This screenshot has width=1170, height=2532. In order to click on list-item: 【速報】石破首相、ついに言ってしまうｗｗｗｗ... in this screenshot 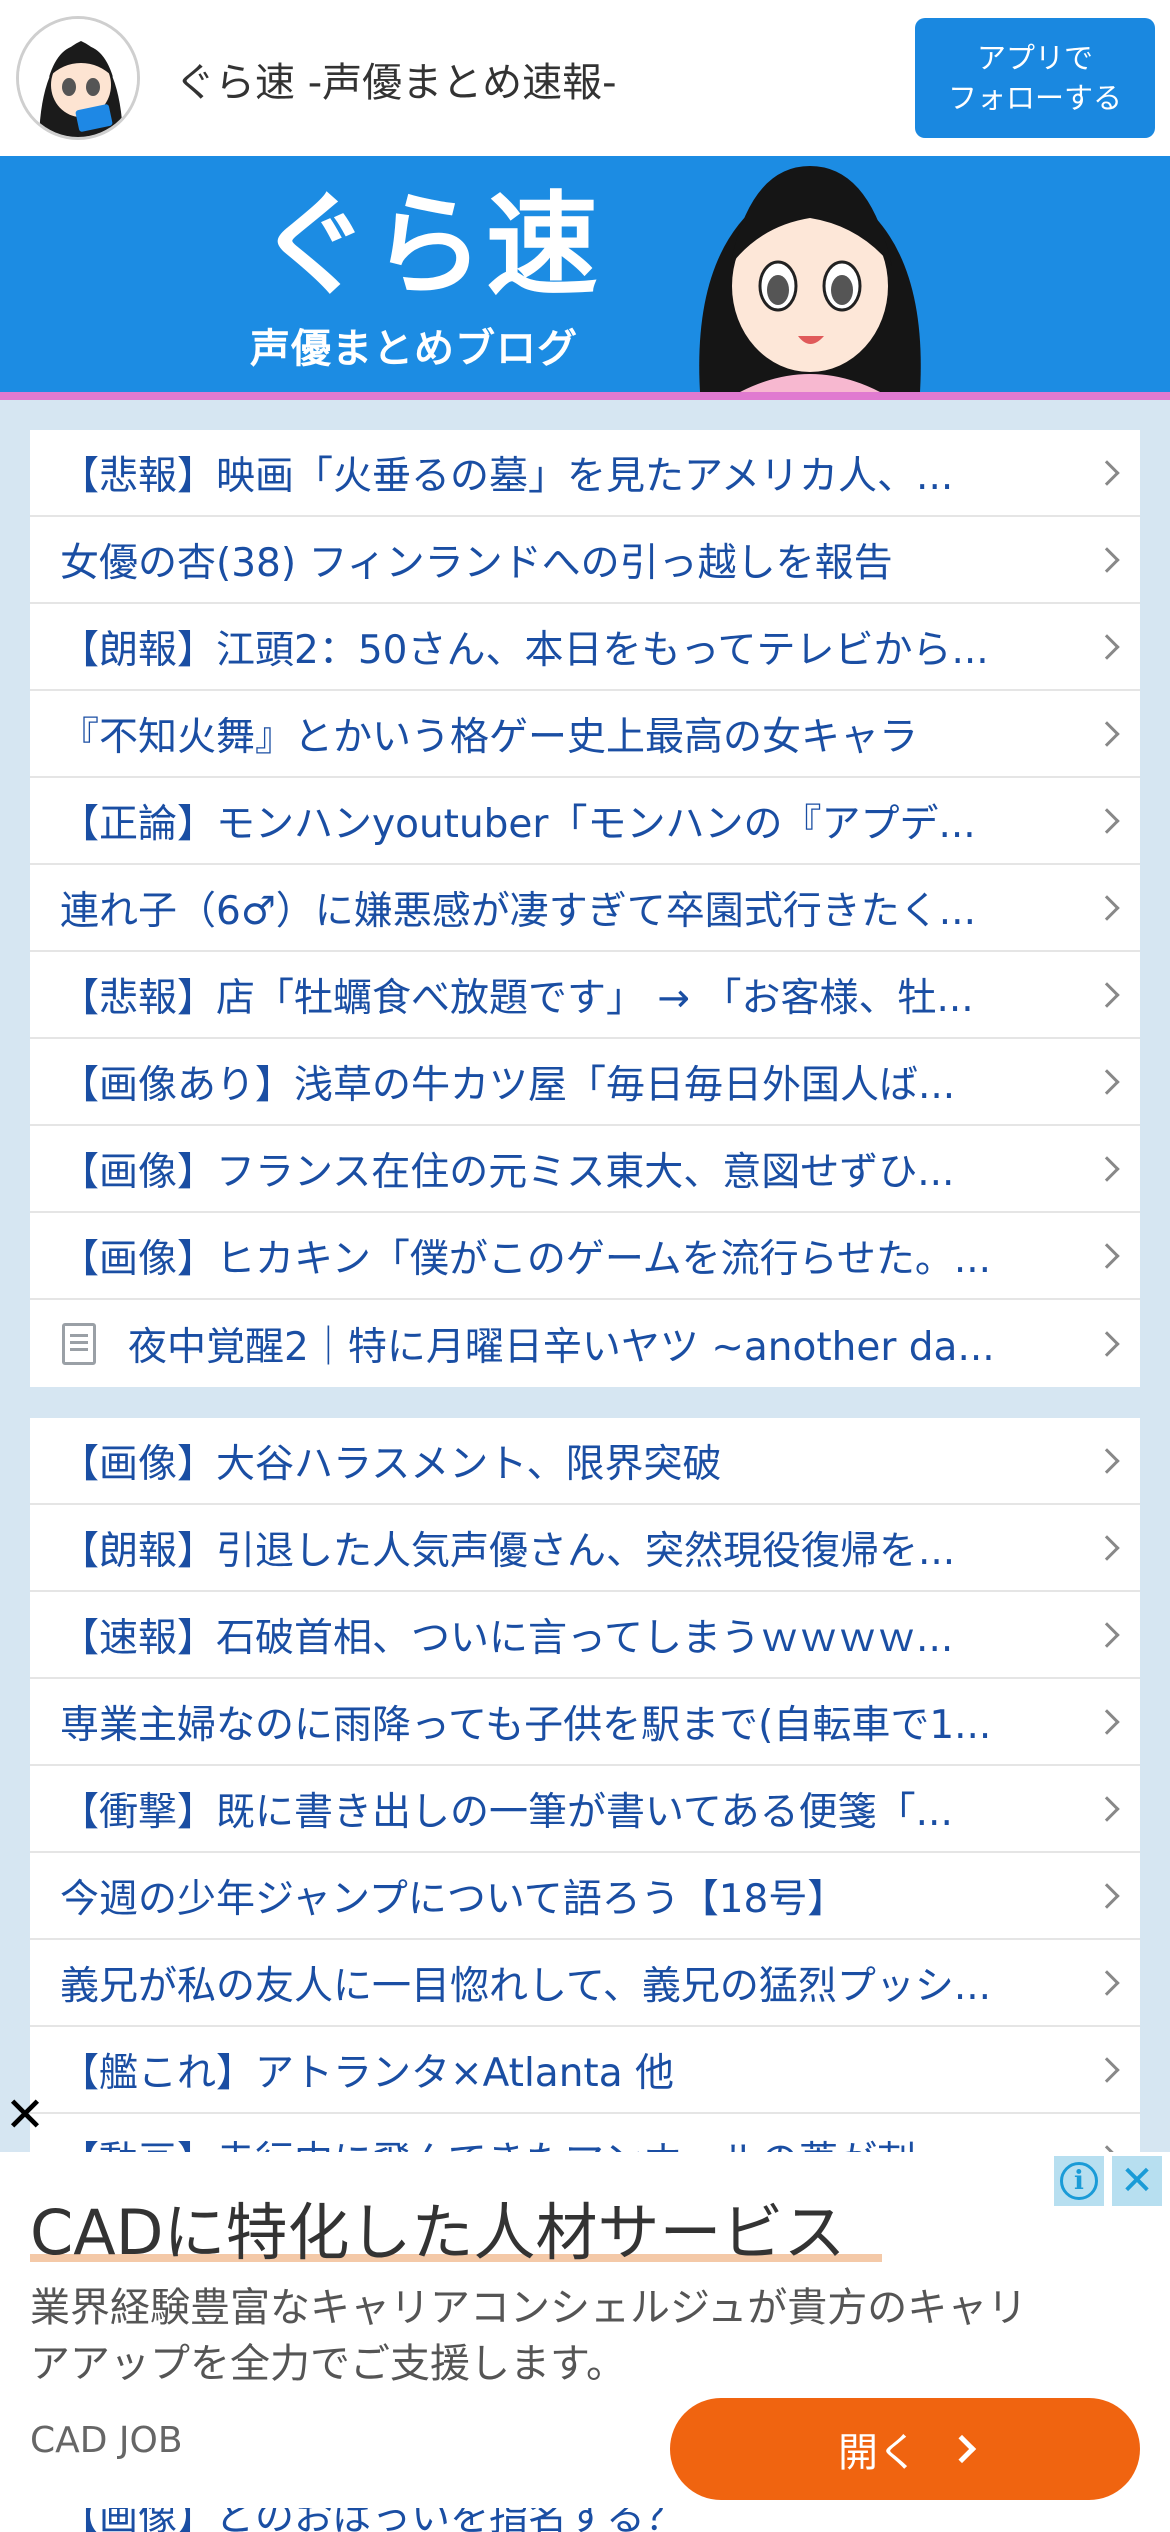, I will do `click(585, 1635)`.